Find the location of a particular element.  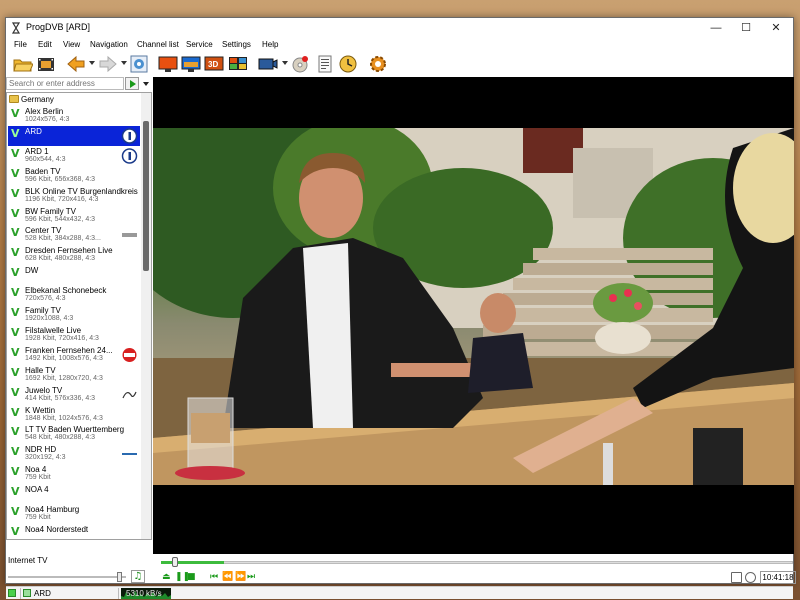

mosaic-icon is located at coordinates (238, 64).